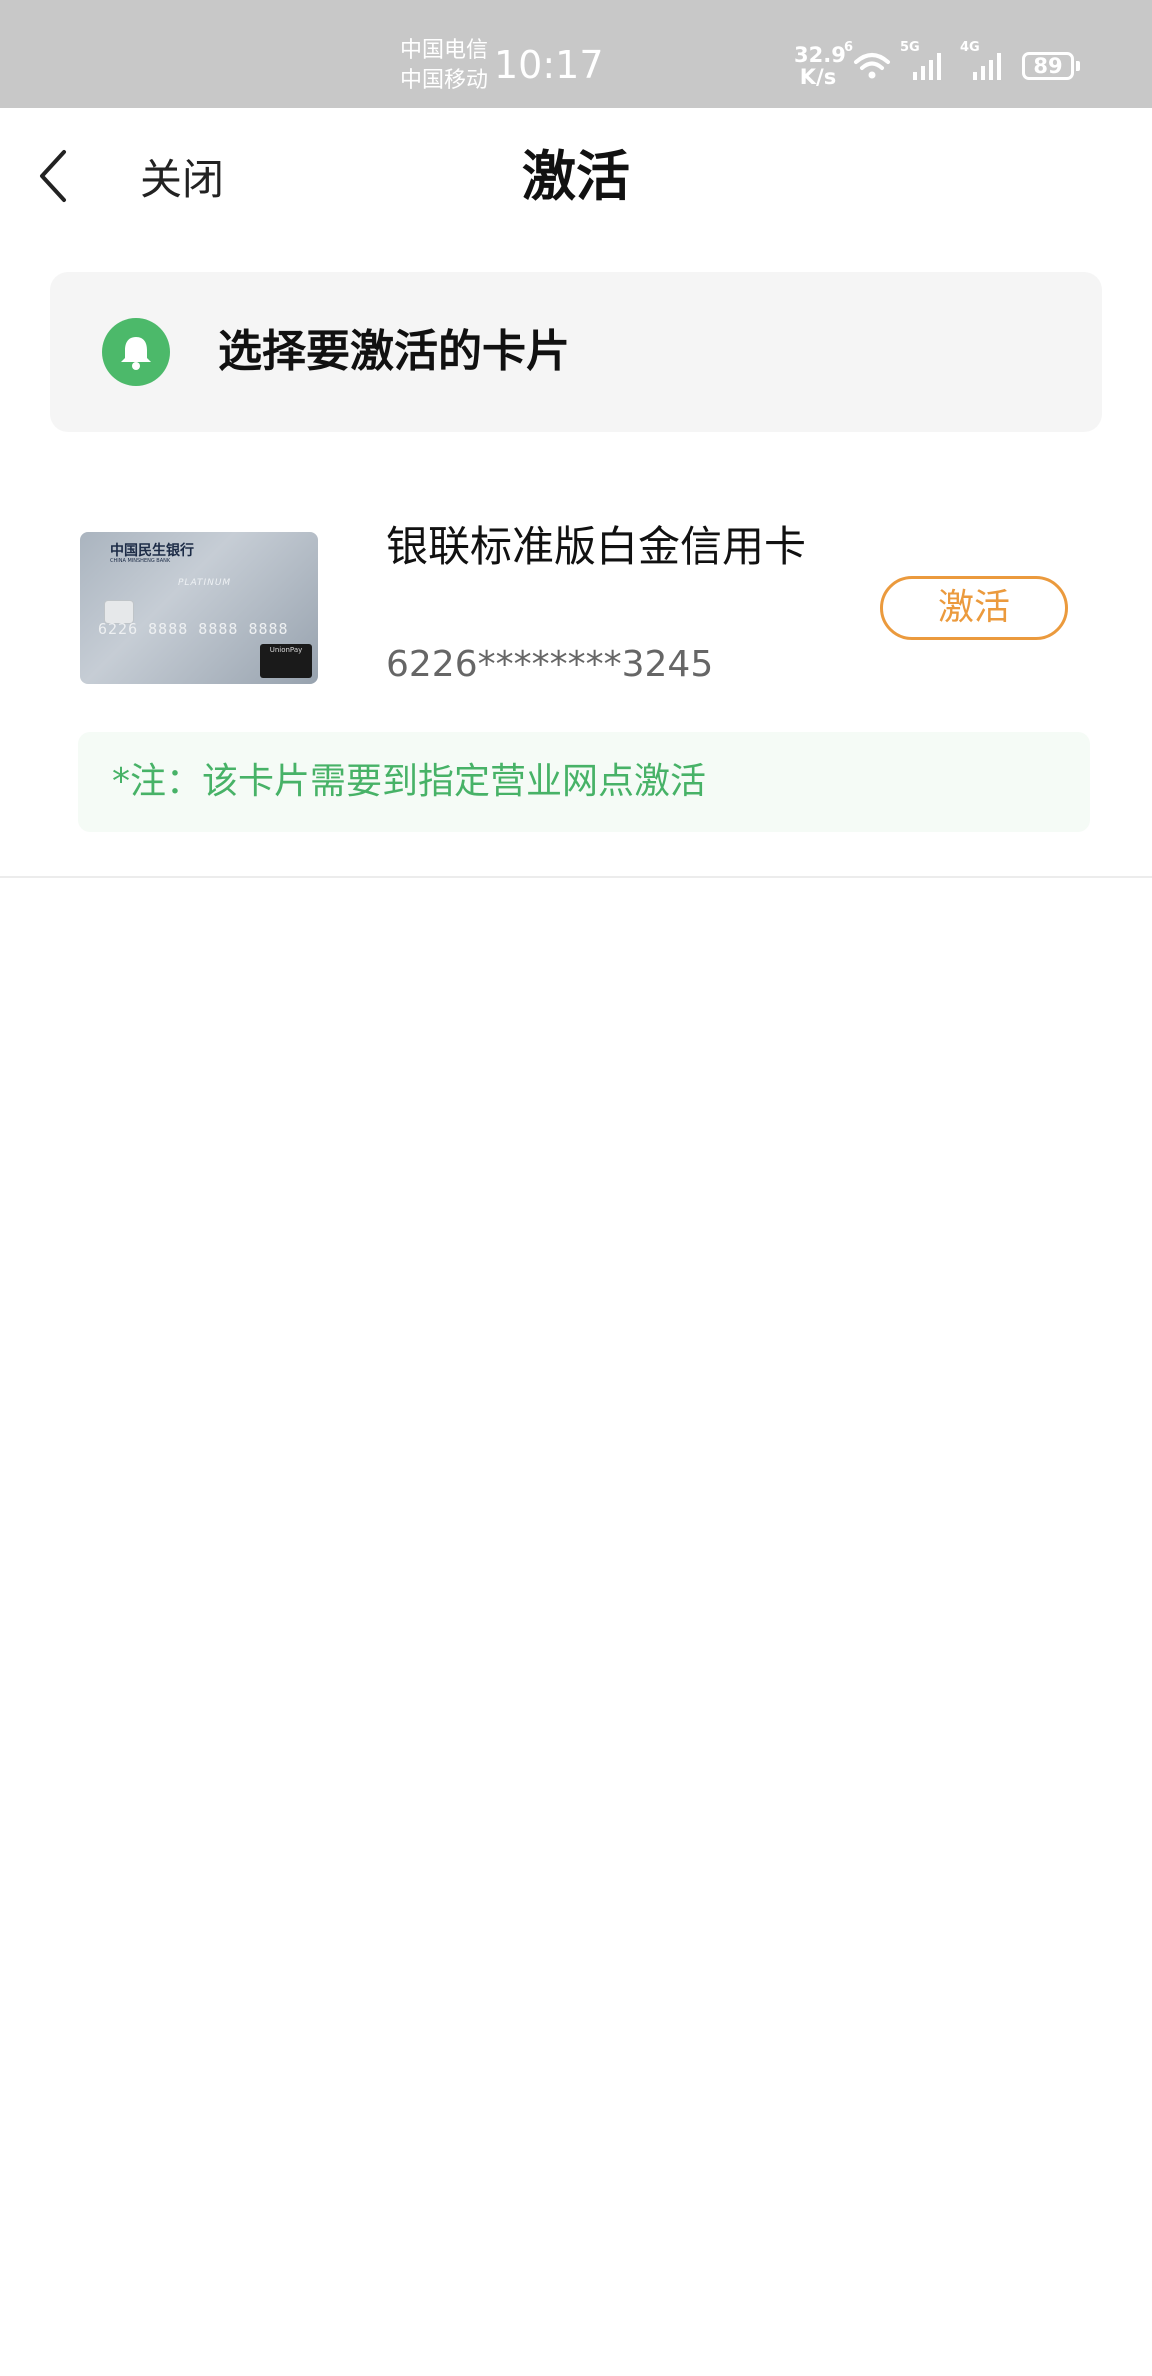  I want to click on activate-button: 激活, so click(974, 608).